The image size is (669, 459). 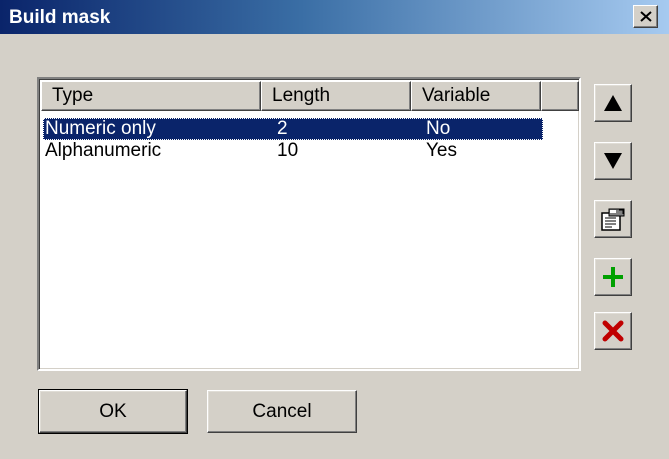 I want to click on cell-type: Alphanumeric, so click(x=103, y=150).